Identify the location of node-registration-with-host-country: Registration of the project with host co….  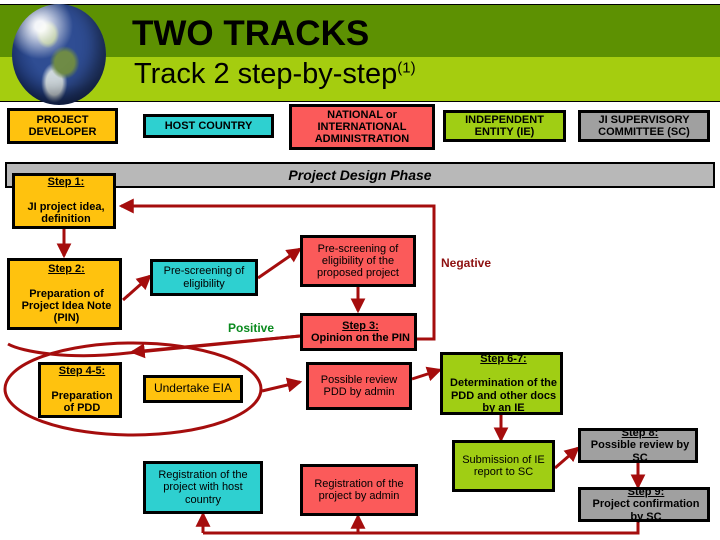
(203, 487).